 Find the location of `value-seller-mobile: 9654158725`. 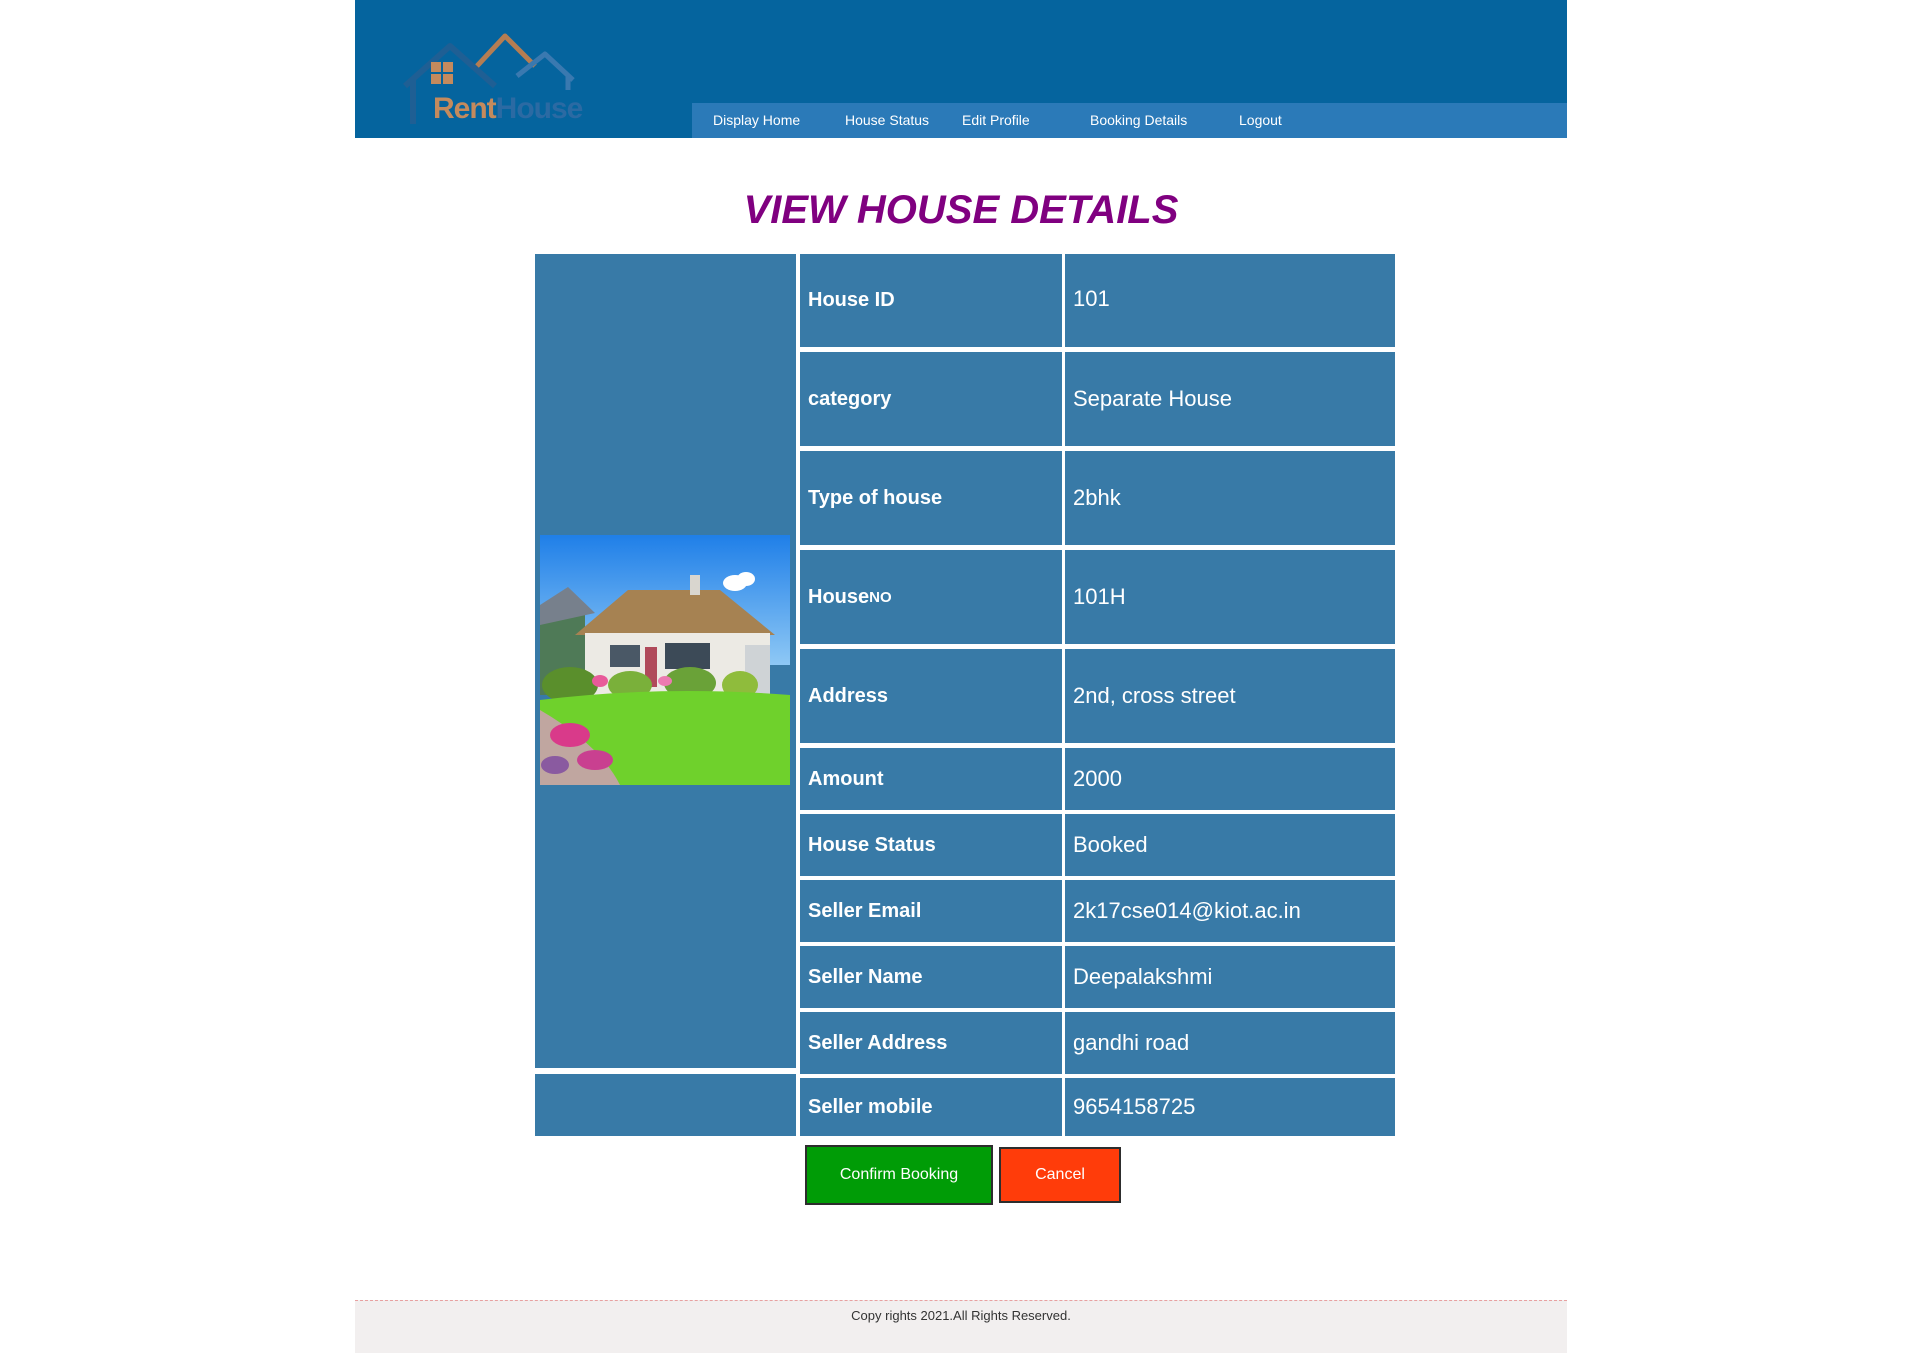

value-seller-mobile: 9654158725 is located at coordinates (1230, 1107).